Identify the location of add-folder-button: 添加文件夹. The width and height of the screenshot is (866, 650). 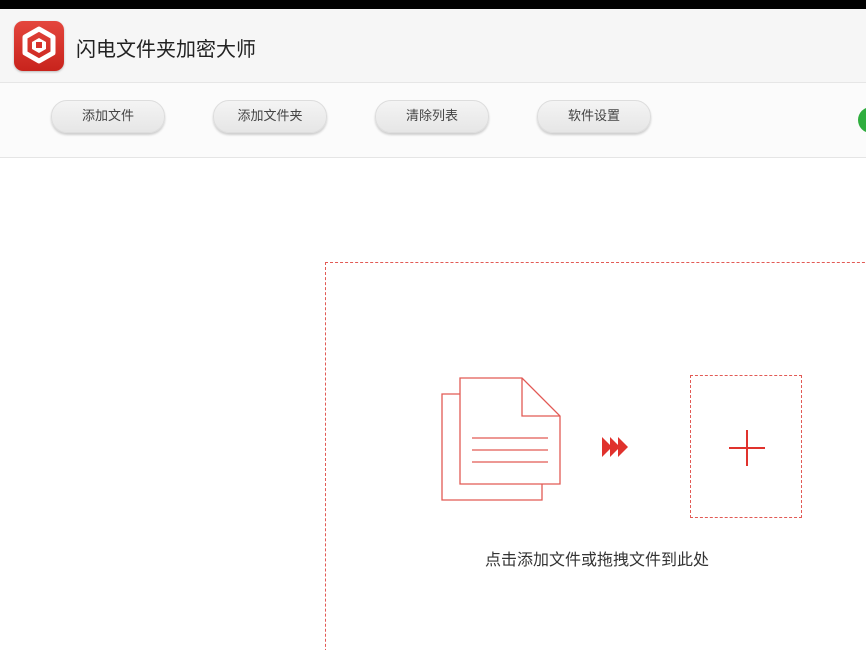
(270, 116).